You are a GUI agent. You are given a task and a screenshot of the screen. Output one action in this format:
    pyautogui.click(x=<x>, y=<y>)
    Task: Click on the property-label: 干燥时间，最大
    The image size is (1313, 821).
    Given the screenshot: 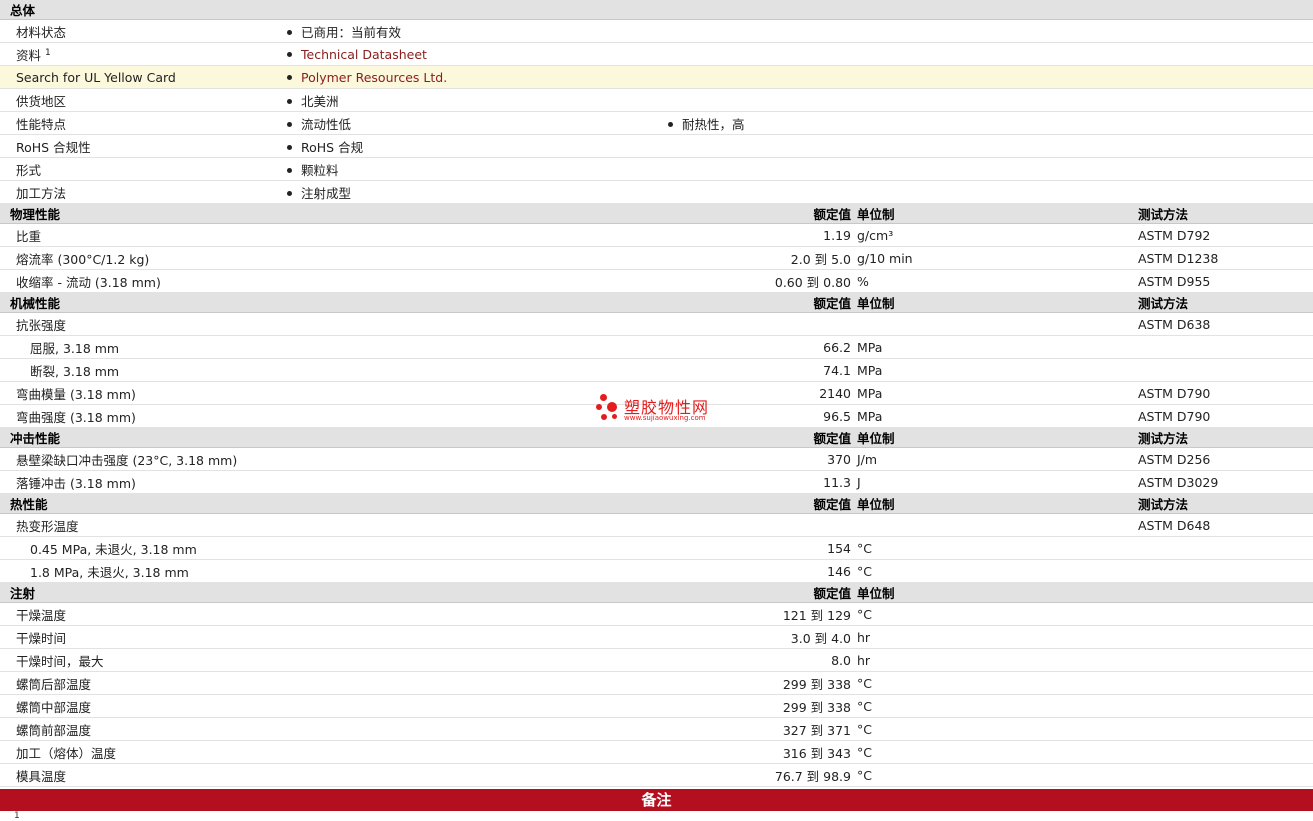 What is the action you would take?
    pyautogui.click(x=332, y=660)
    